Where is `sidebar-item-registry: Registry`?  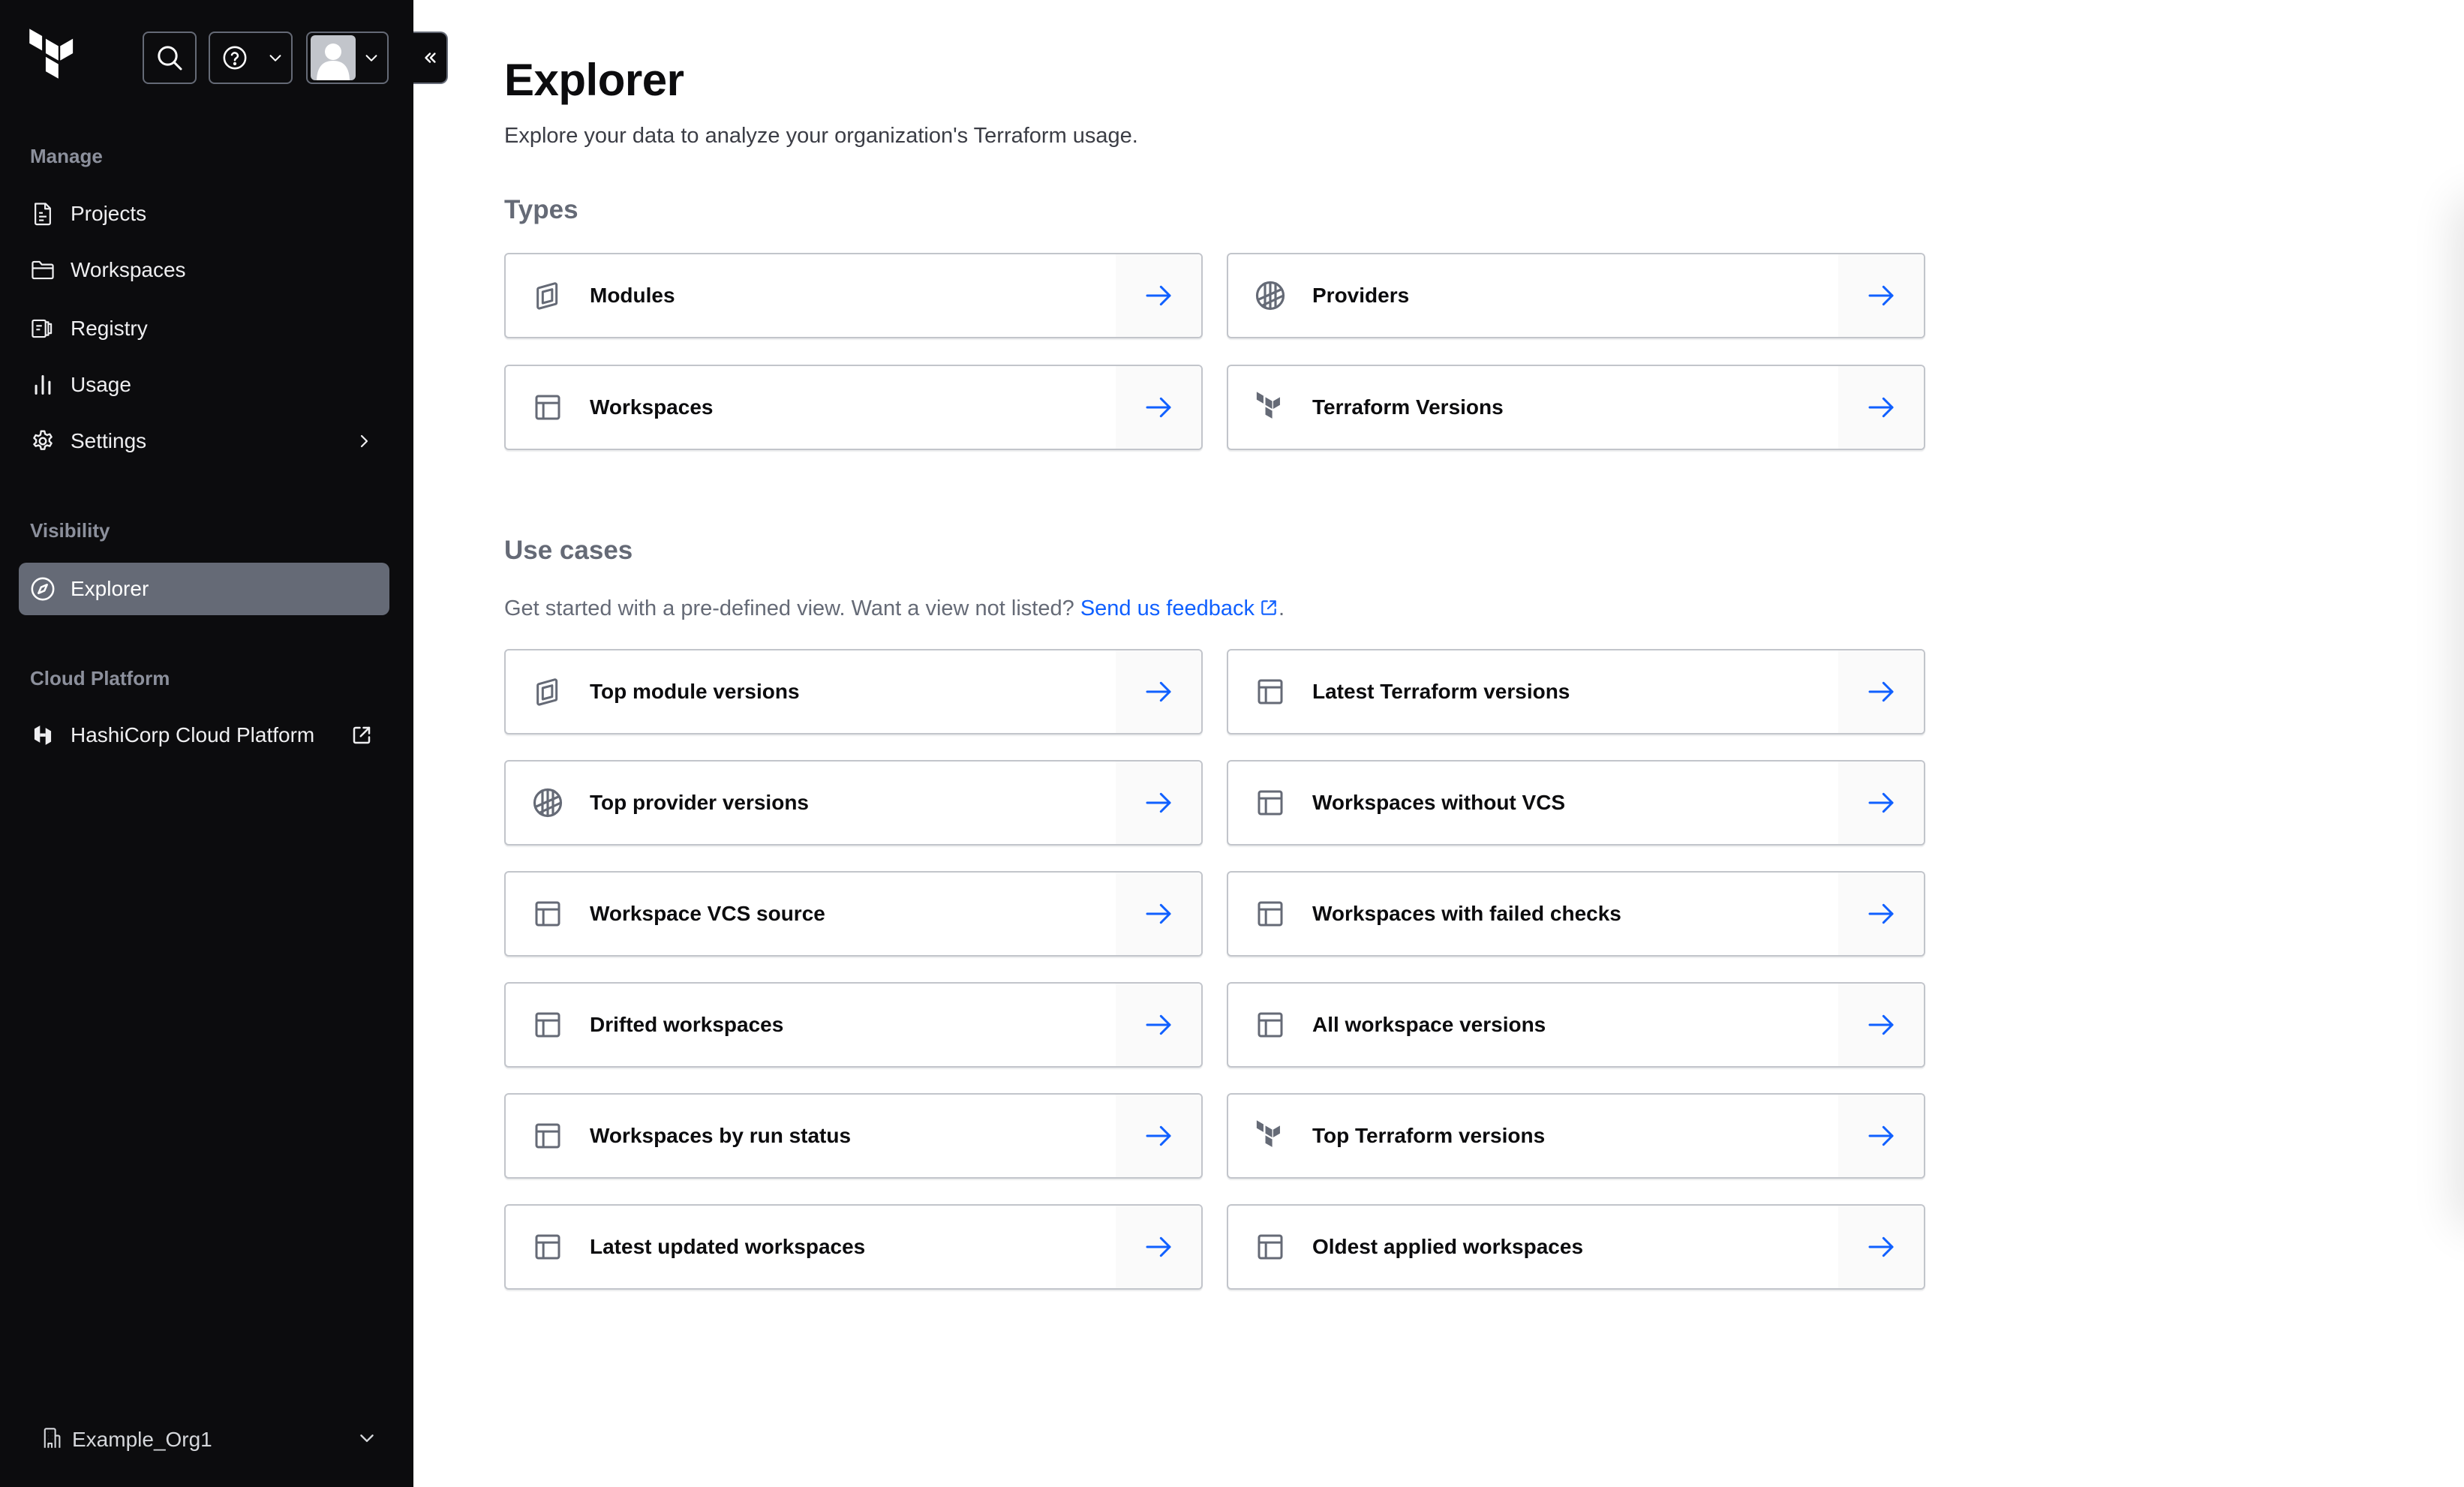
sidebar-item-registry: Registry is located at coordinates (204, 329).